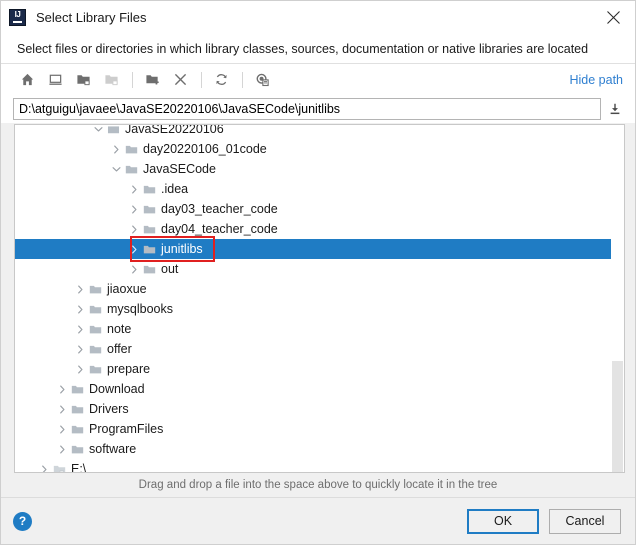 This screenshot has width=636, height=545. What do you see at coordinates (179, 169) in the screenshot?
I see `tree-row-label: JavaSECode` at bounding box center [179, 169].